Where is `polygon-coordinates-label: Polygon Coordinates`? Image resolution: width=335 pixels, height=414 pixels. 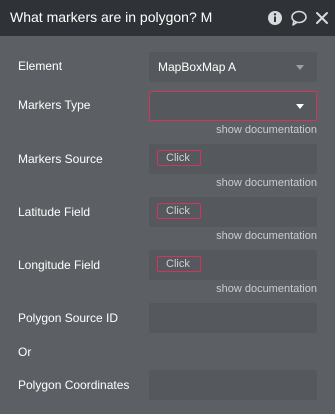 polygon-coordinates-label: Polygon Coordinates is located at coordinates (74, 385).